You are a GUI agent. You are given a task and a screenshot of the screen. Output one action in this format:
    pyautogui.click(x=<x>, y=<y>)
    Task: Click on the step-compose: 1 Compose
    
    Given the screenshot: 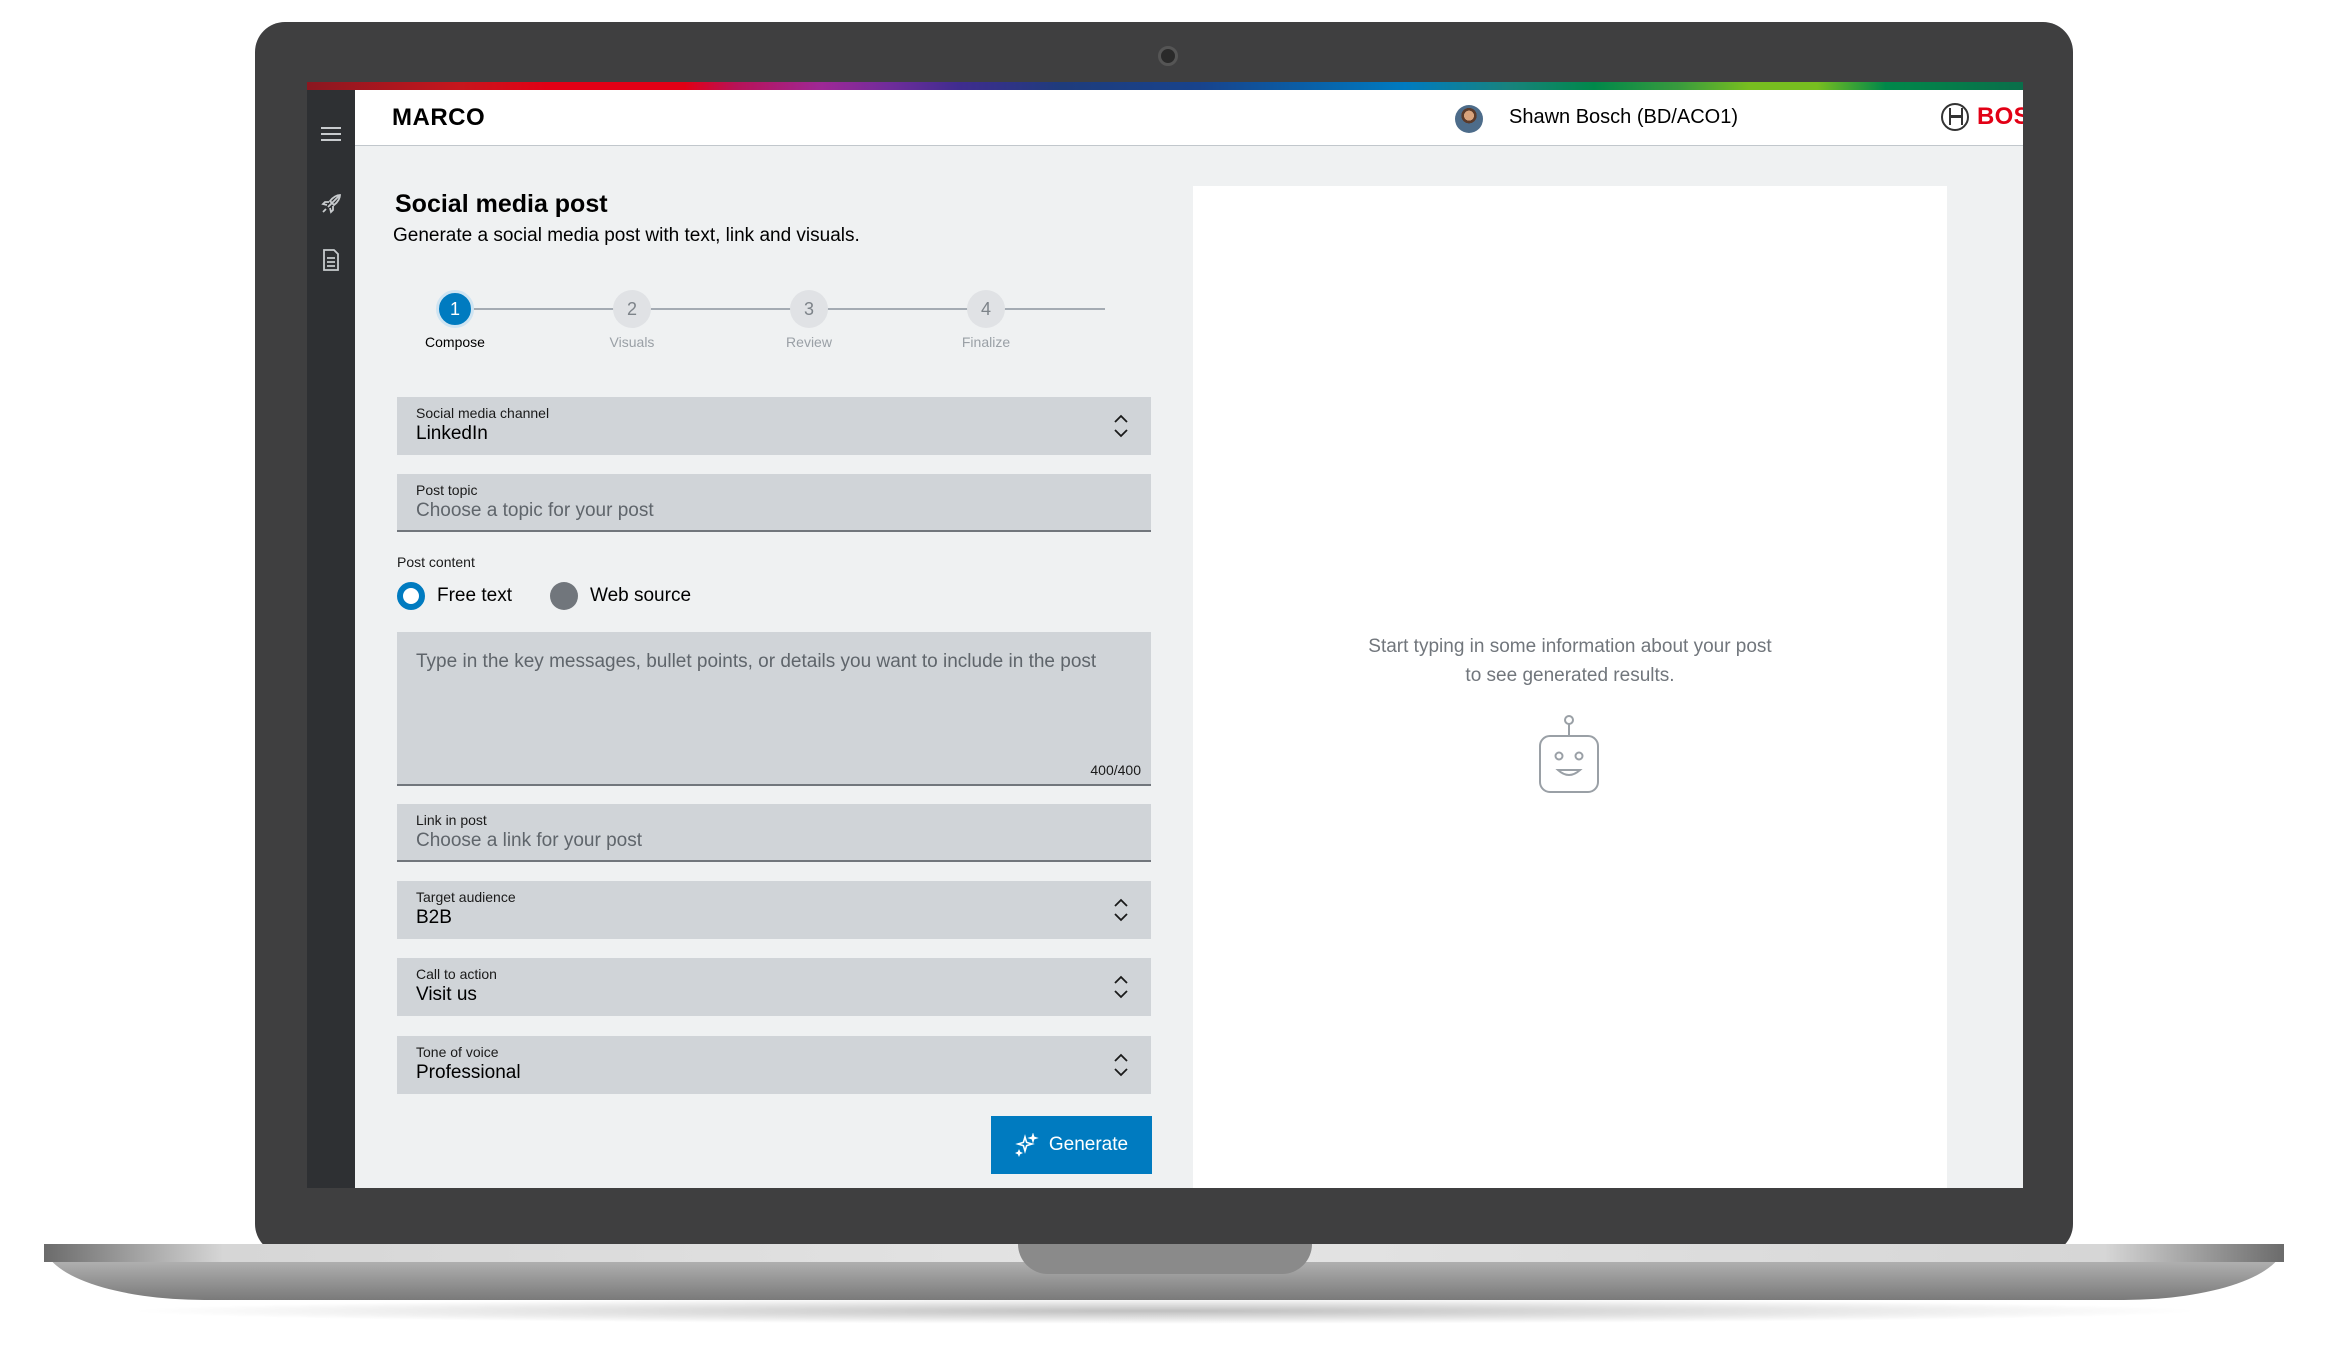 What is the action you would take?
    pyautogui.click(x=455, y=320)
    